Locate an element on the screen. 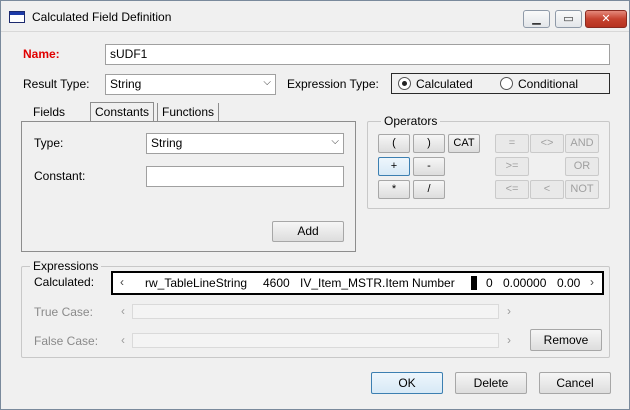  operator-plus-button: + is located at coordinates (394, 166).